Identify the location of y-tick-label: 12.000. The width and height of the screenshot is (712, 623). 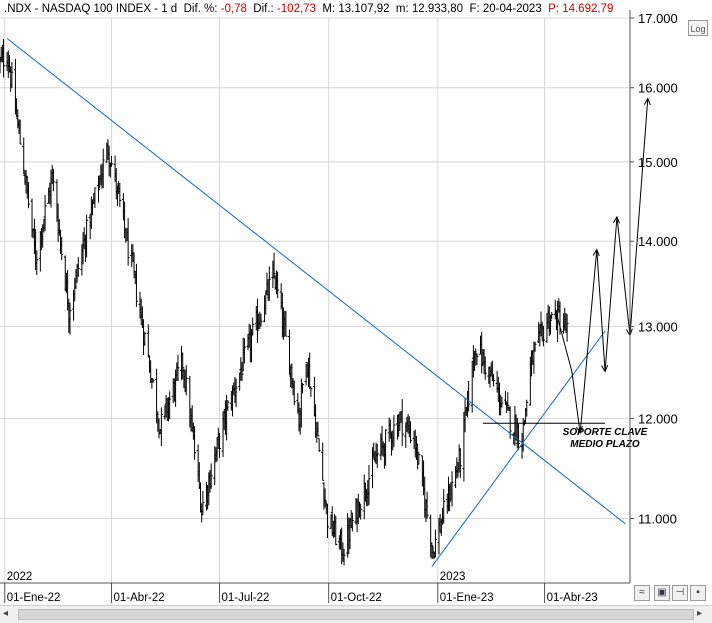
(658, 418).